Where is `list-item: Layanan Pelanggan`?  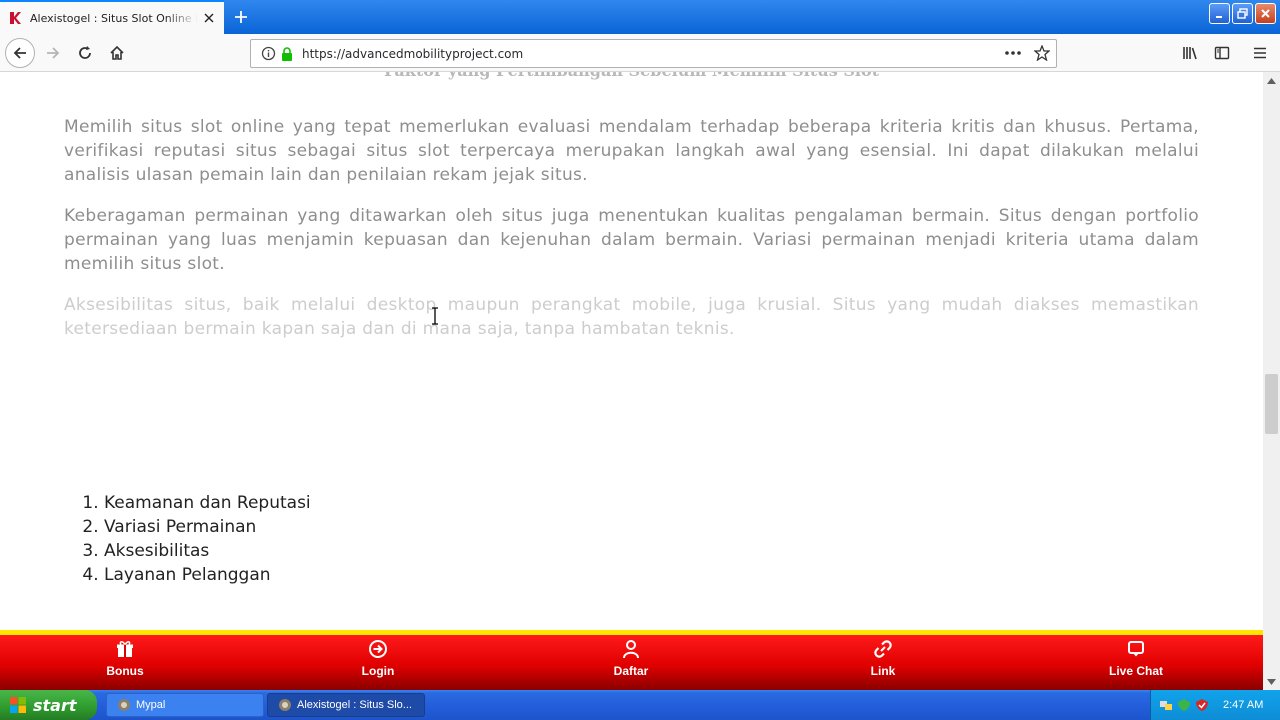
list-item: Layanan Pelanggan is located at coordinates (207, 575).